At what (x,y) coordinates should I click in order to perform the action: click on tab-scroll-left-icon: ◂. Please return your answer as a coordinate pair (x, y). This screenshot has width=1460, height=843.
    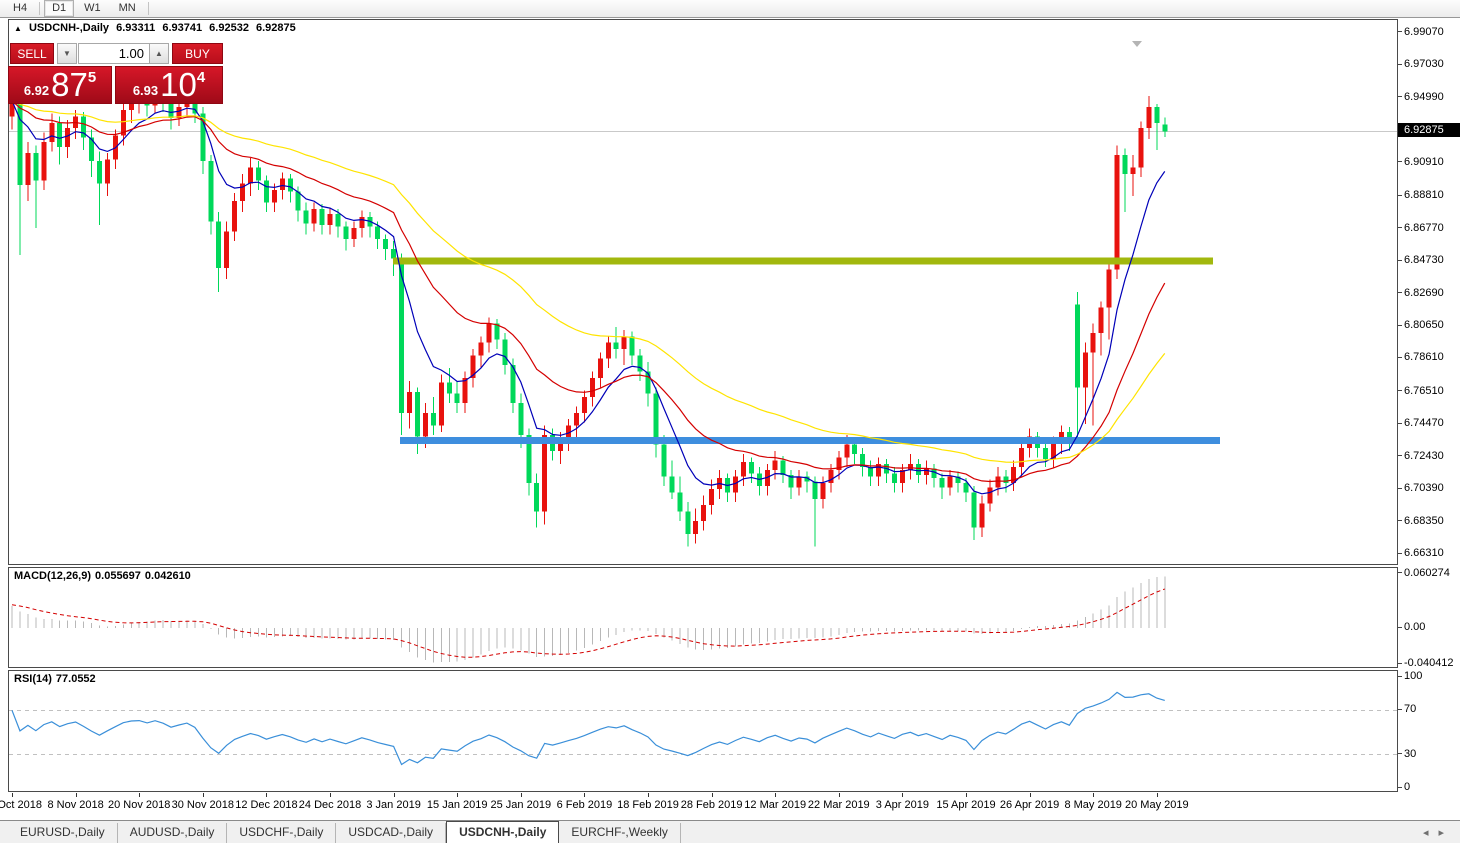
    Looking at the image, I should click on (1431, 833).